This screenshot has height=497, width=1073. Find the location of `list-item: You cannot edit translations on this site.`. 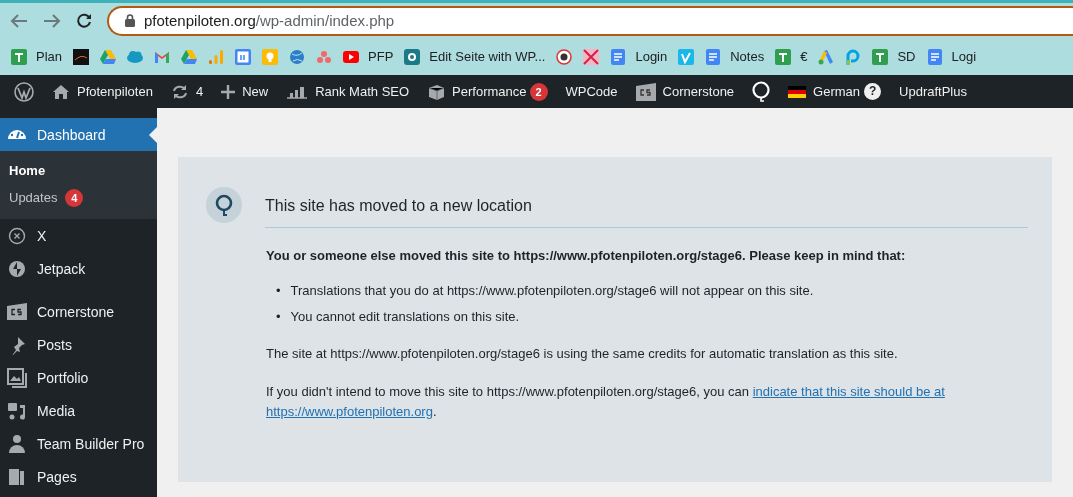

list-item: You cannot edit translations on this site. is located at coordinates (405, 317).